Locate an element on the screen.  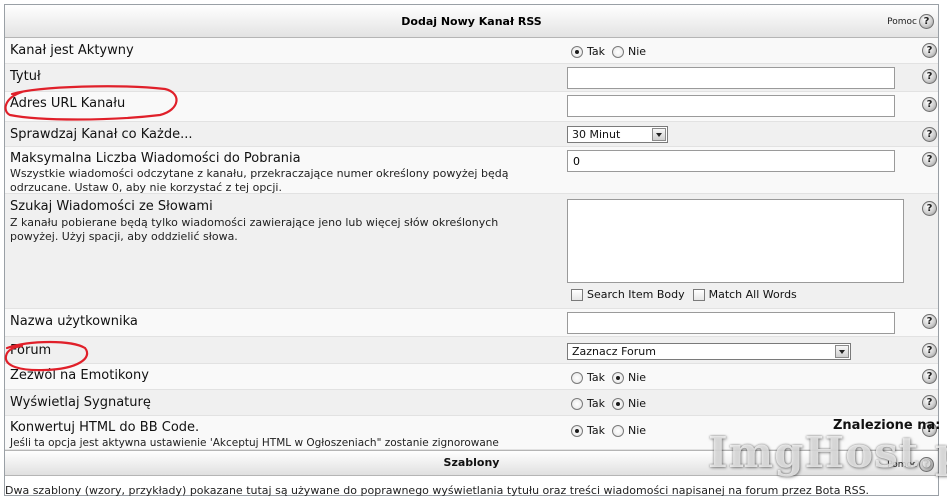
html-label: Konwertuj HTML do BB Code. is located at coordinates (105, 427).